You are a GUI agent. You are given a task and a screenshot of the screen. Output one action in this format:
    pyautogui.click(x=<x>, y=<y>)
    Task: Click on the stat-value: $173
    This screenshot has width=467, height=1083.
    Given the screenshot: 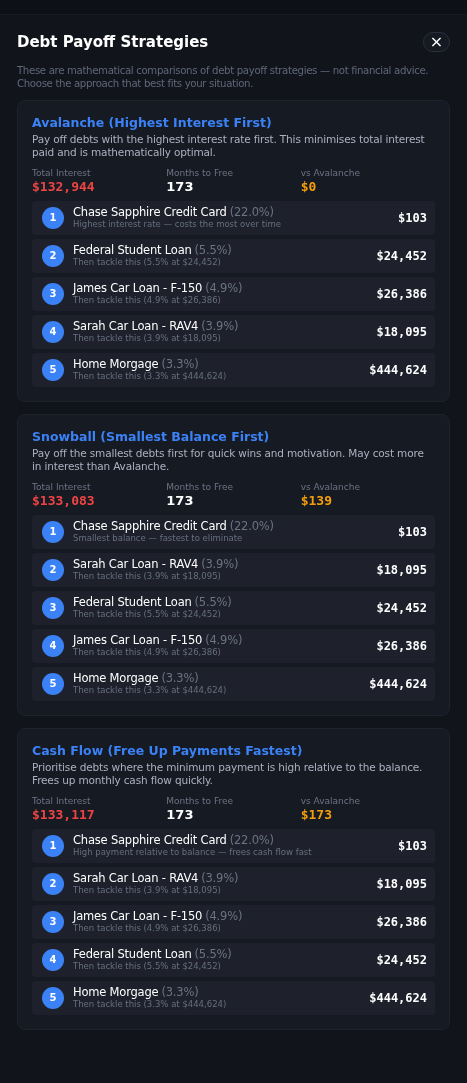 What is the action you would take?
    pyautogui.click(x=316, y=814)
    